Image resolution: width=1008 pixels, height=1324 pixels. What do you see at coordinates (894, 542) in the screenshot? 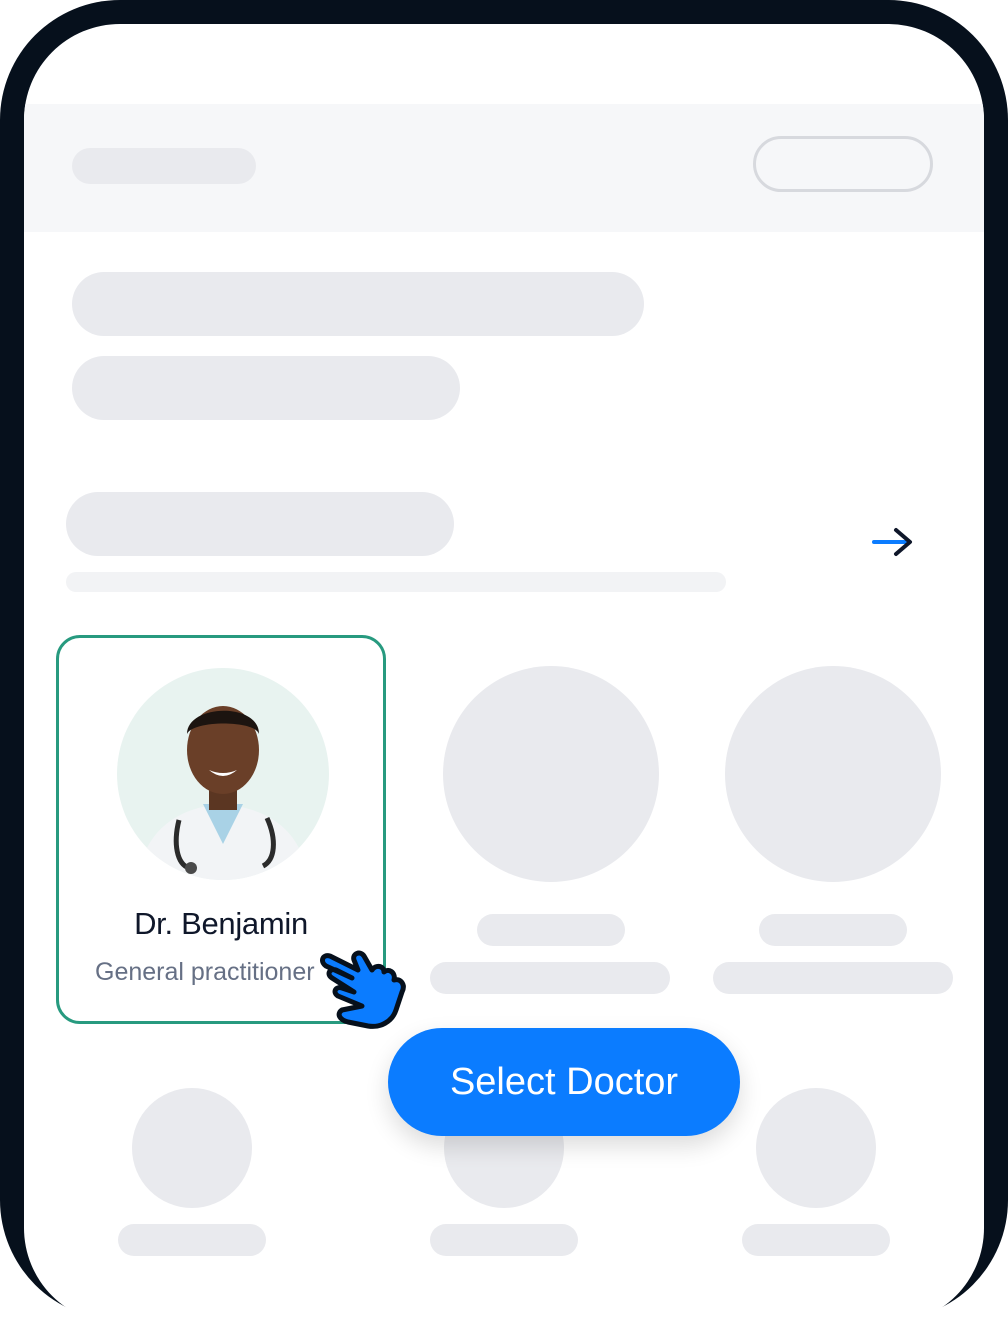
I see `arrow-right-icon` at bounding box center [894, 542].